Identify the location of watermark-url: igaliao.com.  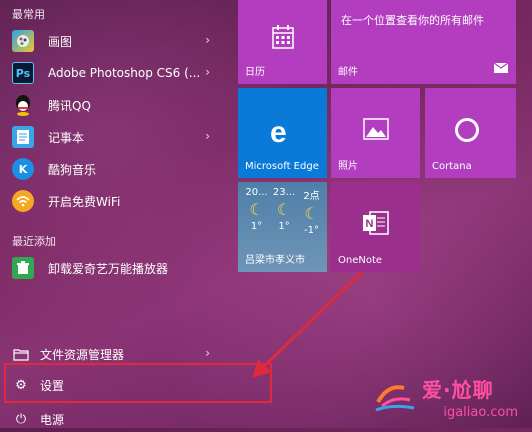
(480, 412).